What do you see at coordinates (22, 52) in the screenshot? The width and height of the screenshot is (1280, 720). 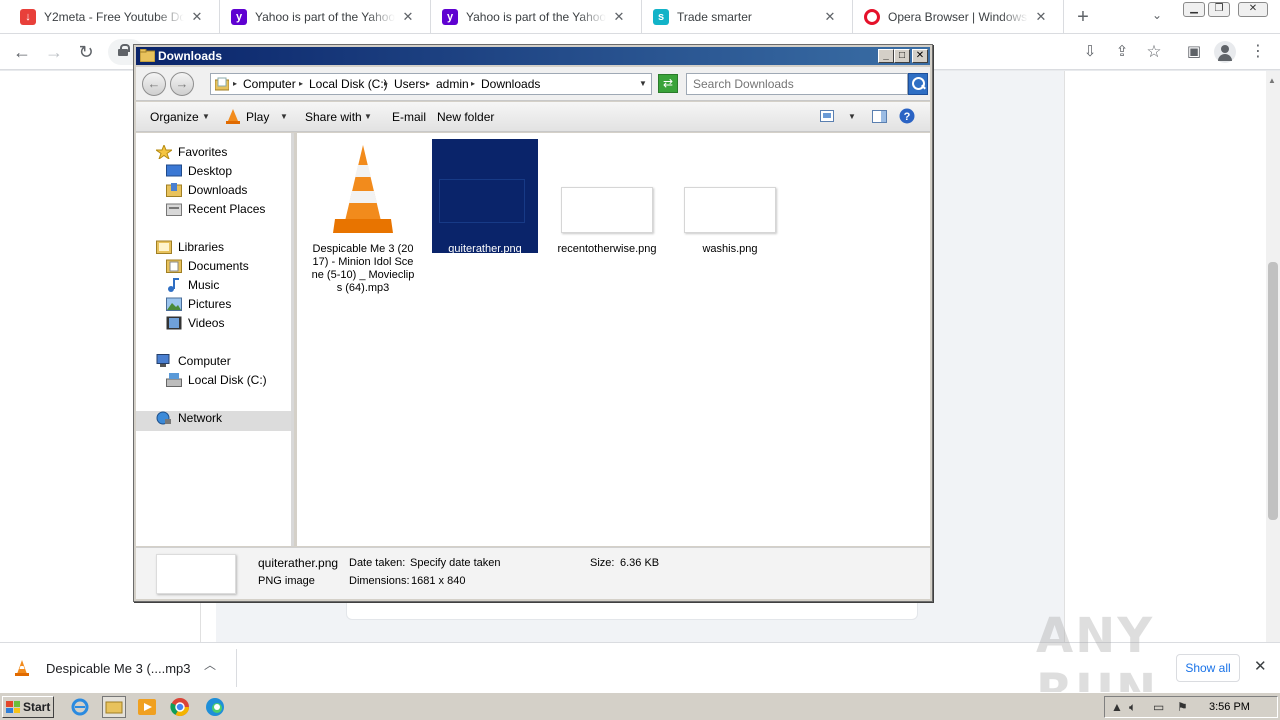 I see `back-arrow-icon: ←` at bounding box center [22, 52].